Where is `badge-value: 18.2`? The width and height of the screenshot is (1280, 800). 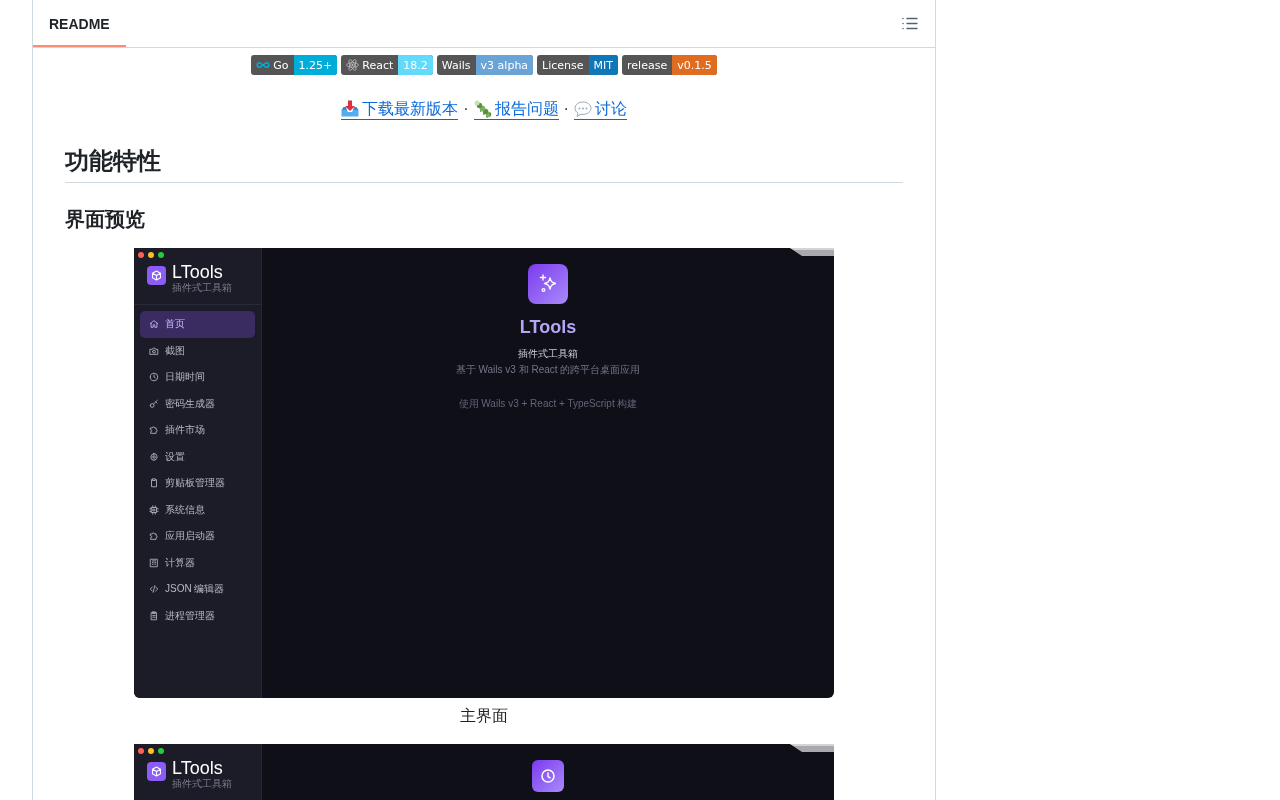
badge-value: 18.2 is located at coordinates (415, 65).